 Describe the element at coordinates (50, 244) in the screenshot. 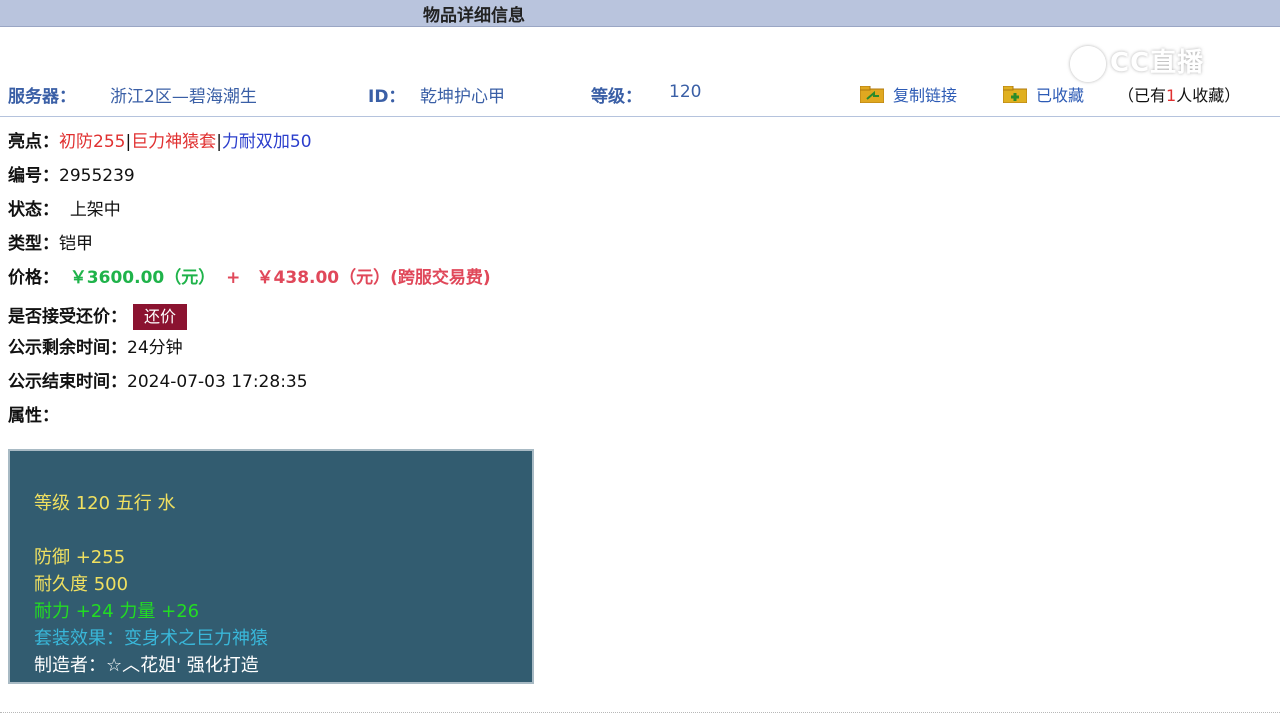

I see `type-row: 类型：铠甲` at that location.